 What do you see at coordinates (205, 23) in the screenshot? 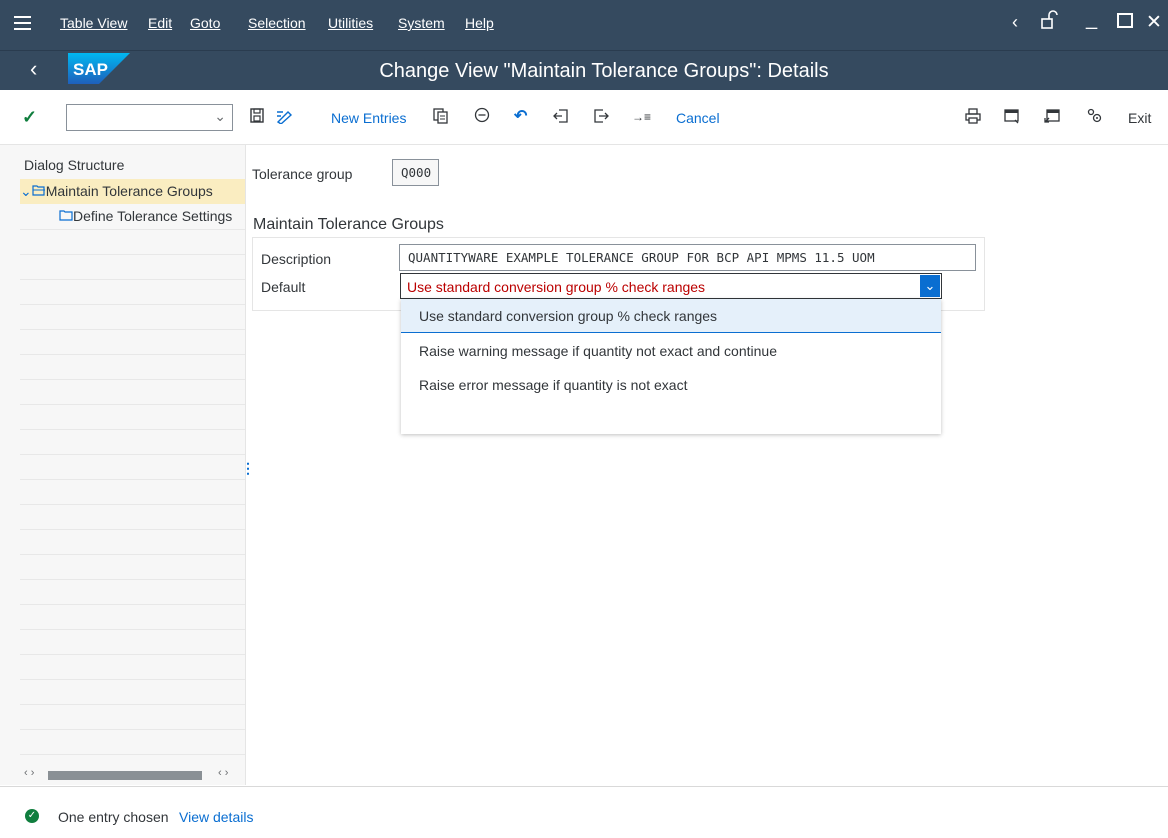
I see `menu-goto: Goto` at bounding box center [205, 23].